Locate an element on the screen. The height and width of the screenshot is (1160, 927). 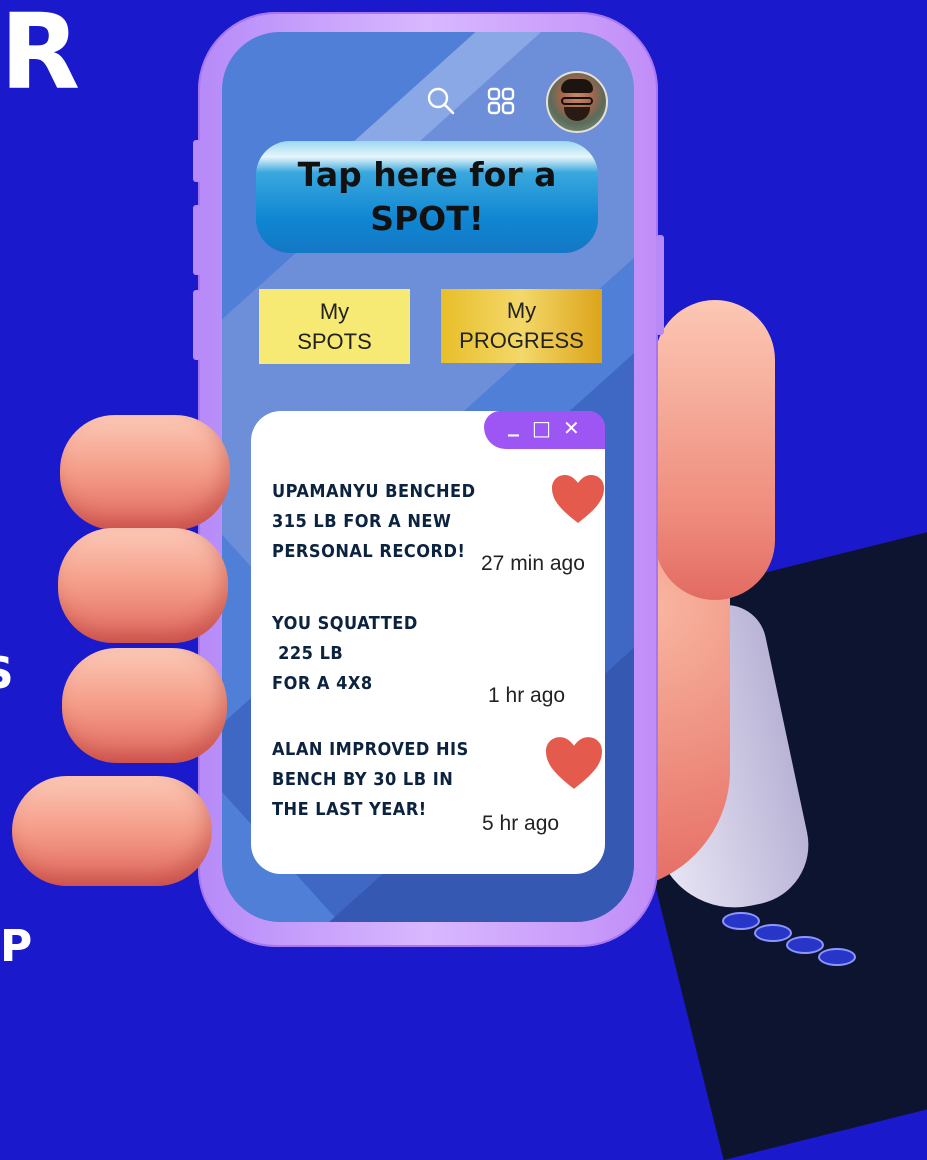
feed-item-line: You squatted is located at coordinates (345, 623).